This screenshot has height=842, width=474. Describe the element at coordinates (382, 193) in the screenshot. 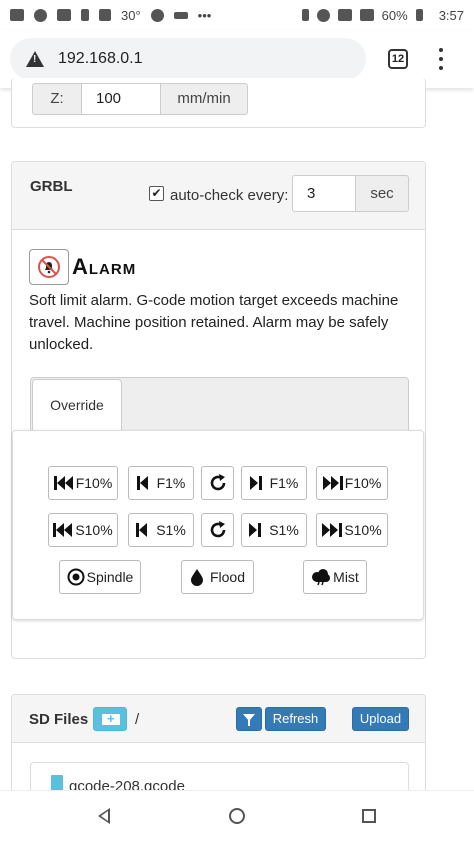

I see `autocheck-interval-unit: sec` at that location.